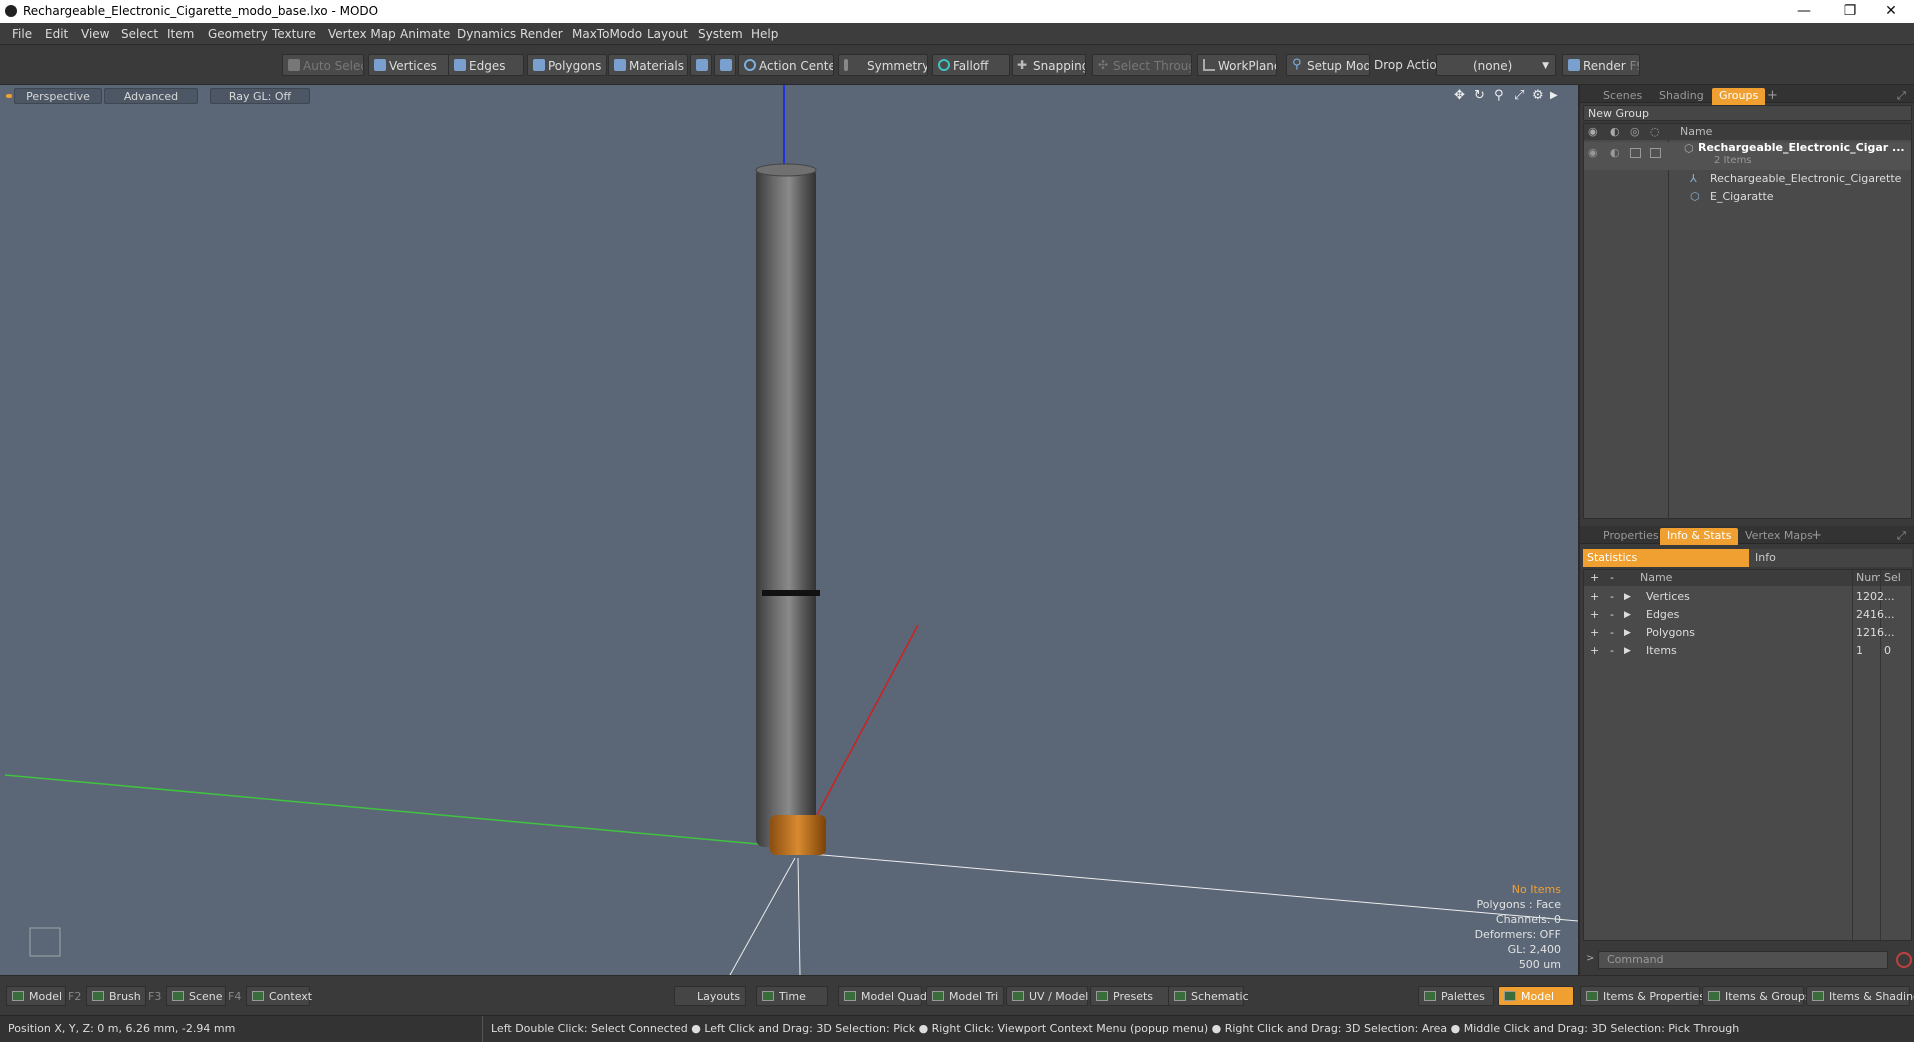 This screenshot has width=1914, height=1042. I want to click on menu-system: System, so click(720, 34).